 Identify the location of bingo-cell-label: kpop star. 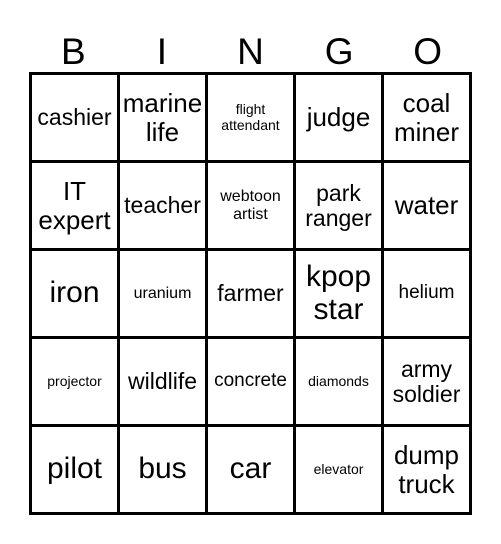
(338, 293).